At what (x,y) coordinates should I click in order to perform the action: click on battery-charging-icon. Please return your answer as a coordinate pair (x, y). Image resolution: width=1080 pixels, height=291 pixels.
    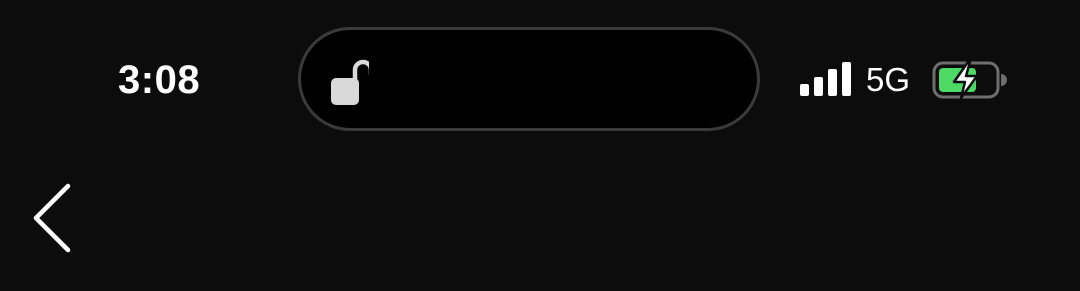
    Looking at the image, I should click on (969, 80).